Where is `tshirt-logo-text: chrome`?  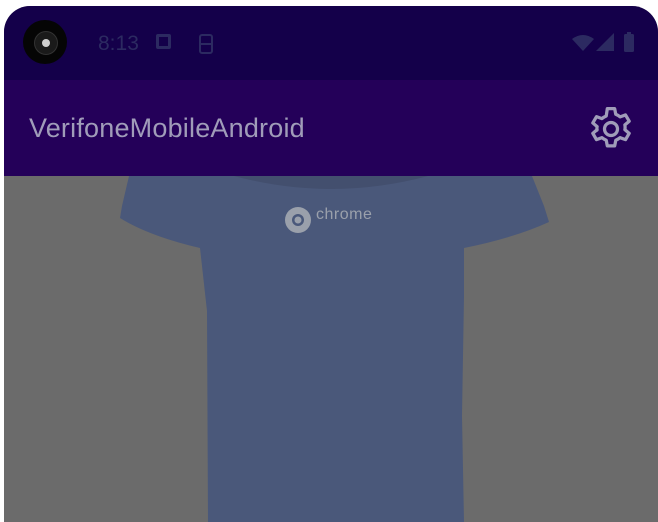 tshirt-logo-text: chrome is located at coordinates (344, 214).